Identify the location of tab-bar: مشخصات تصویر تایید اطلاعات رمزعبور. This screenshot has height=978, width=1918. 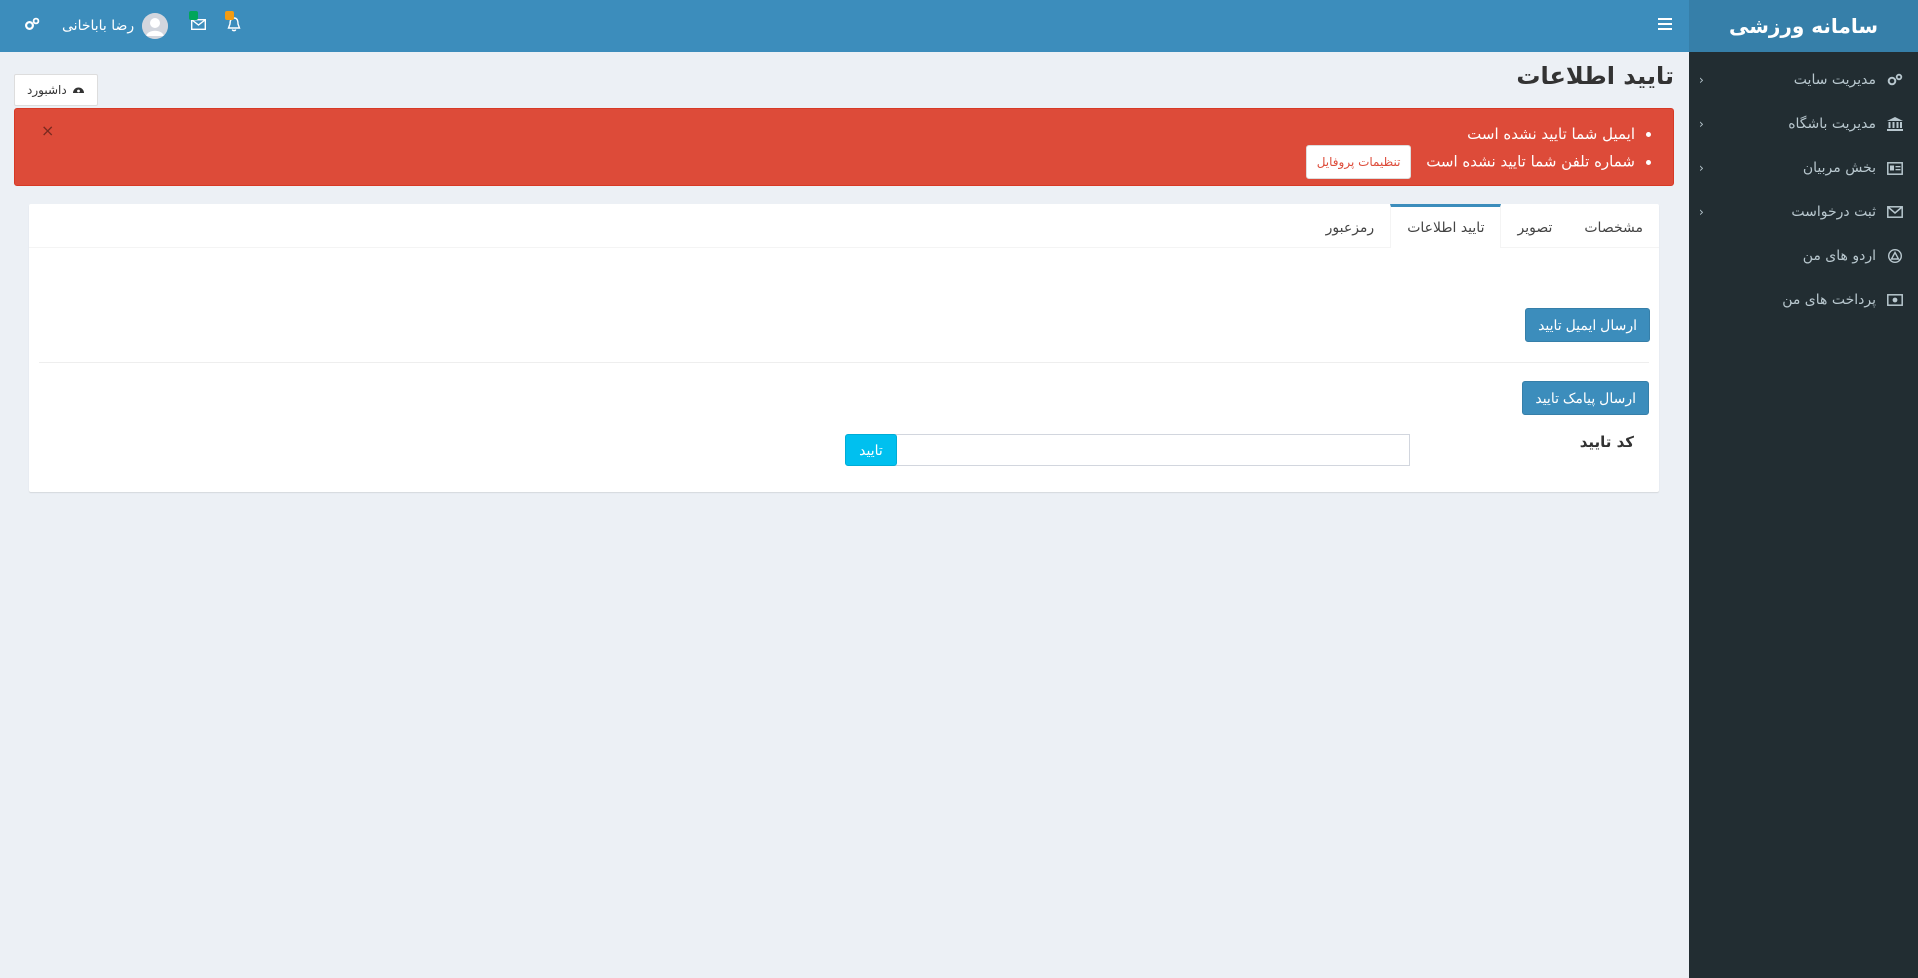
(844, 226).